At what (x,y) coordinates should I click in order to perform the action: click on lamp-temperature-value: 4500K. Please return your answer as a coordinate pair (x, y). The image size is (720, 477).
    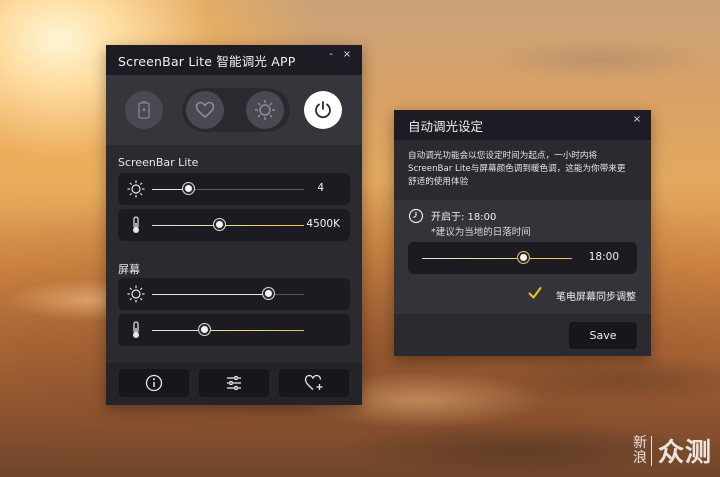
    Looking at the image, I should click on (323, 224).